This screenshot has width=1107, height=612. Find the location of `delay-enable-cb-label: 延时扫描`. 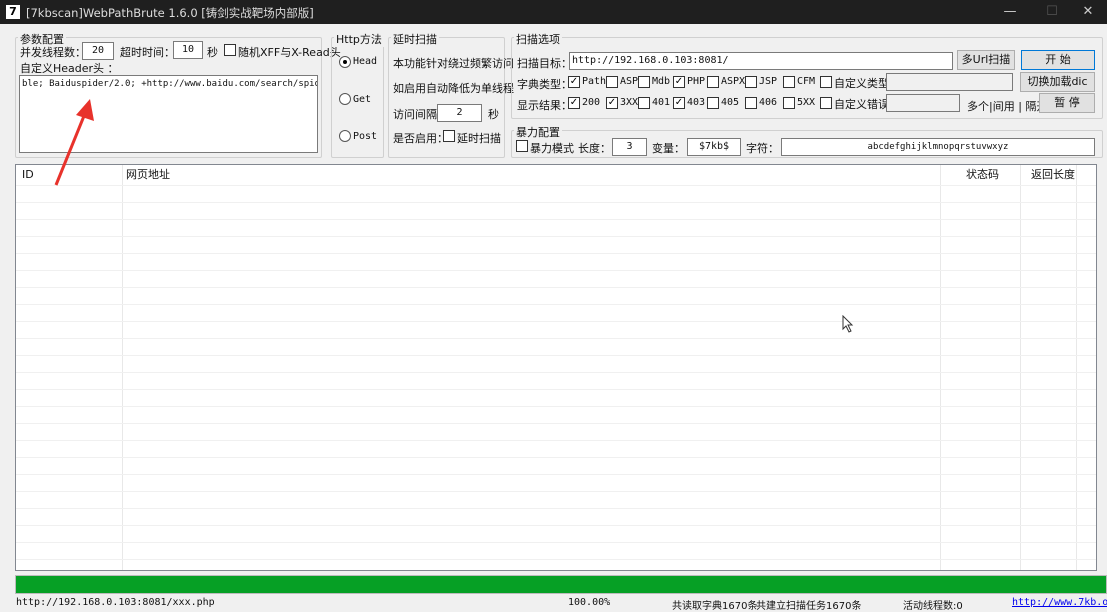

delay-enable-cb-label: 延时扫描 is located at coordinates (479, 138).